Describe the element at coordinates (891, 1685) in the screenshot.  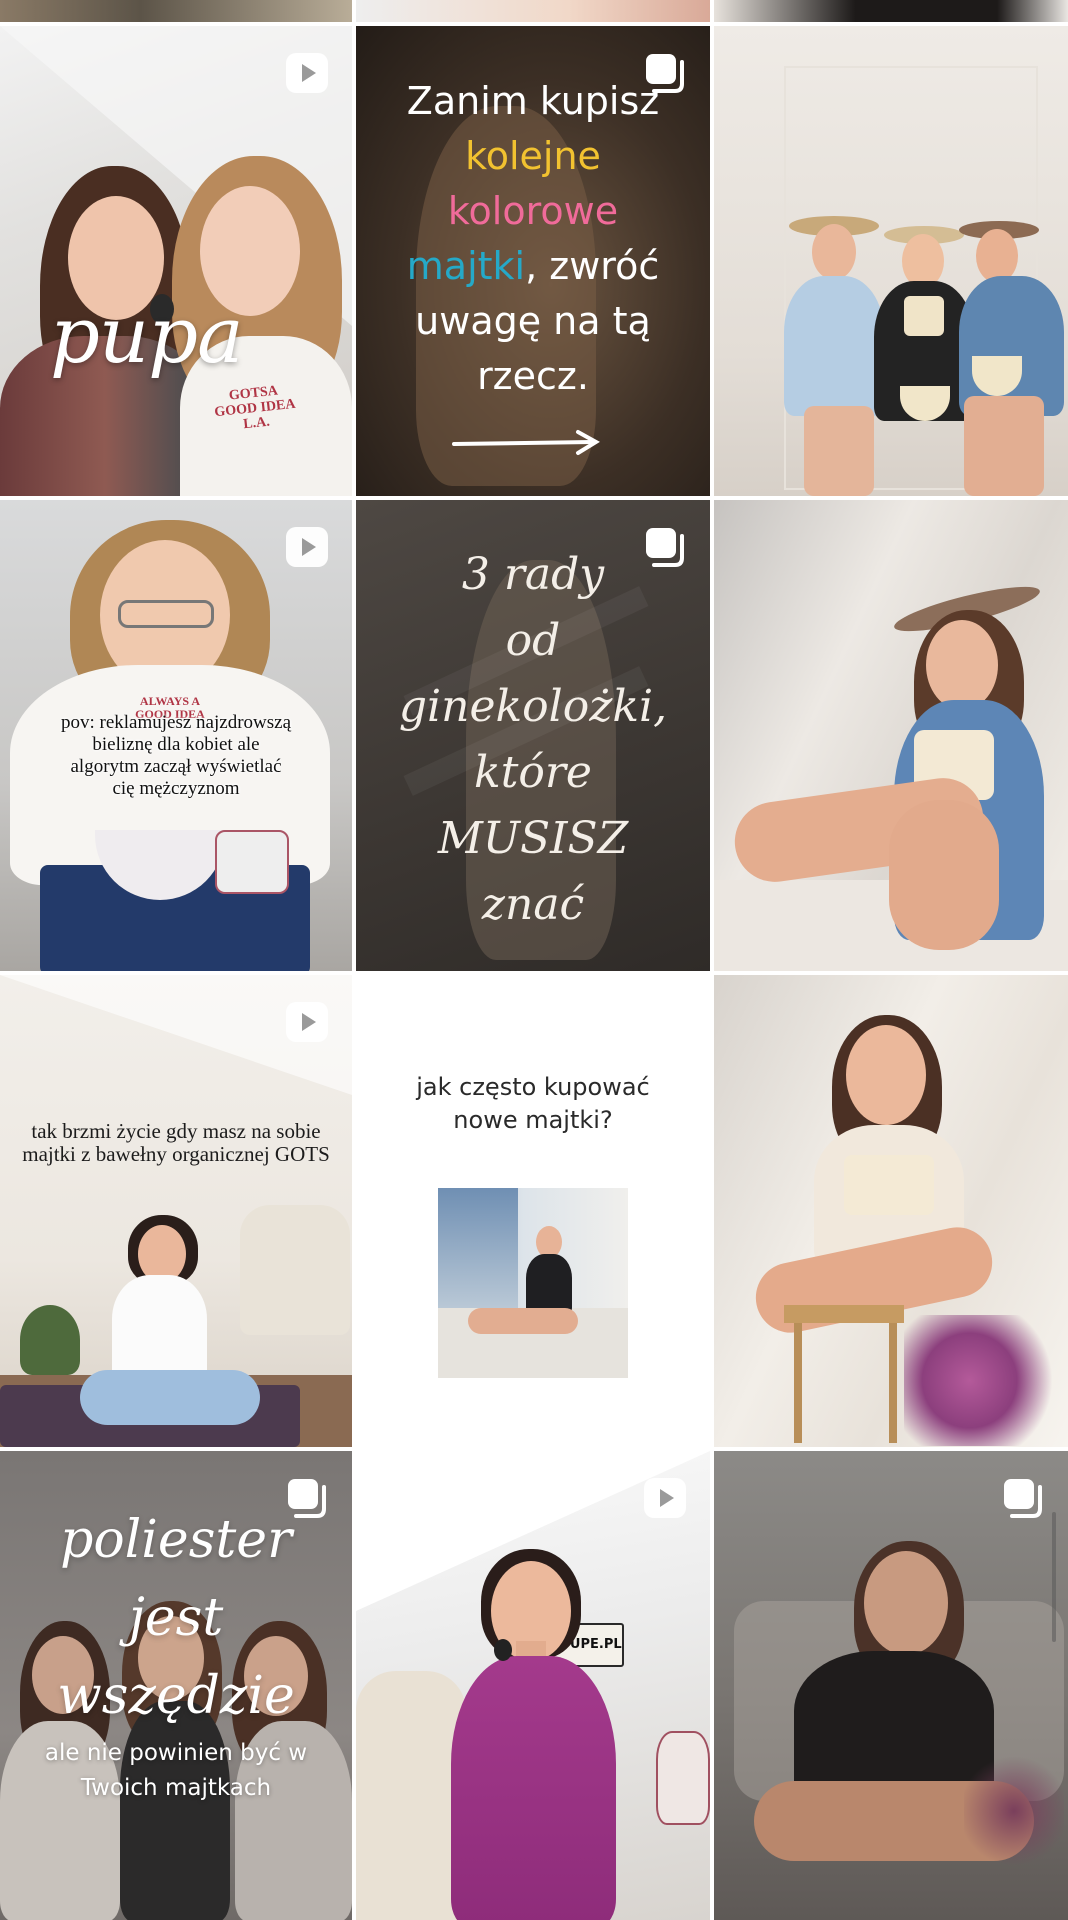
I see `tile-black-top` at that location.